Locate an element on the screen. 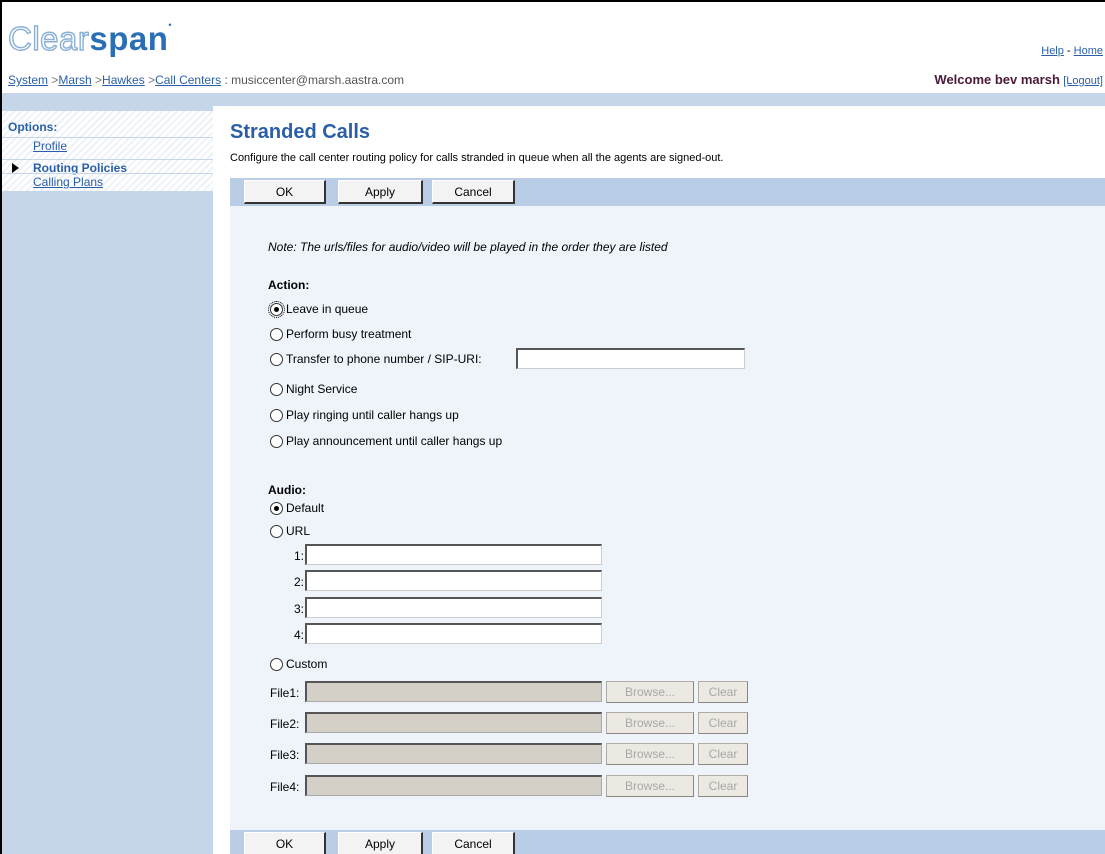 The image size is (1105, 854). file-3-input is located at coordinates (453, 753).